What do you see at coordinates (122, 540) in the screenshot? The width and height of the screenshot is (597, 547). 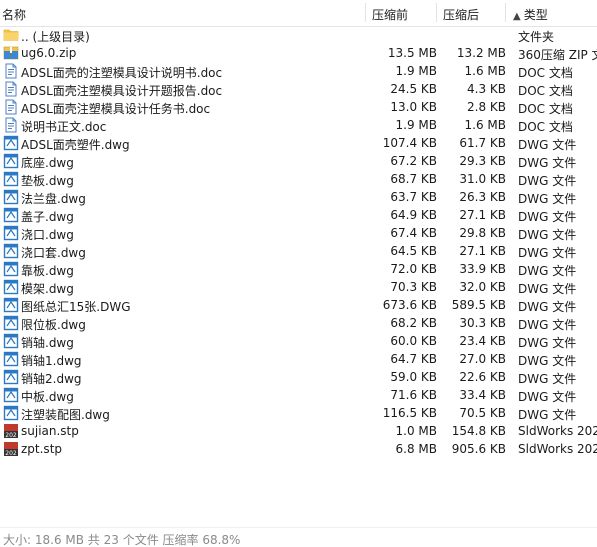 I see `status-text: 大小: 18.6 MB 共 23 个文件 压缩率 68.8%` at bounding box center [122, 540].